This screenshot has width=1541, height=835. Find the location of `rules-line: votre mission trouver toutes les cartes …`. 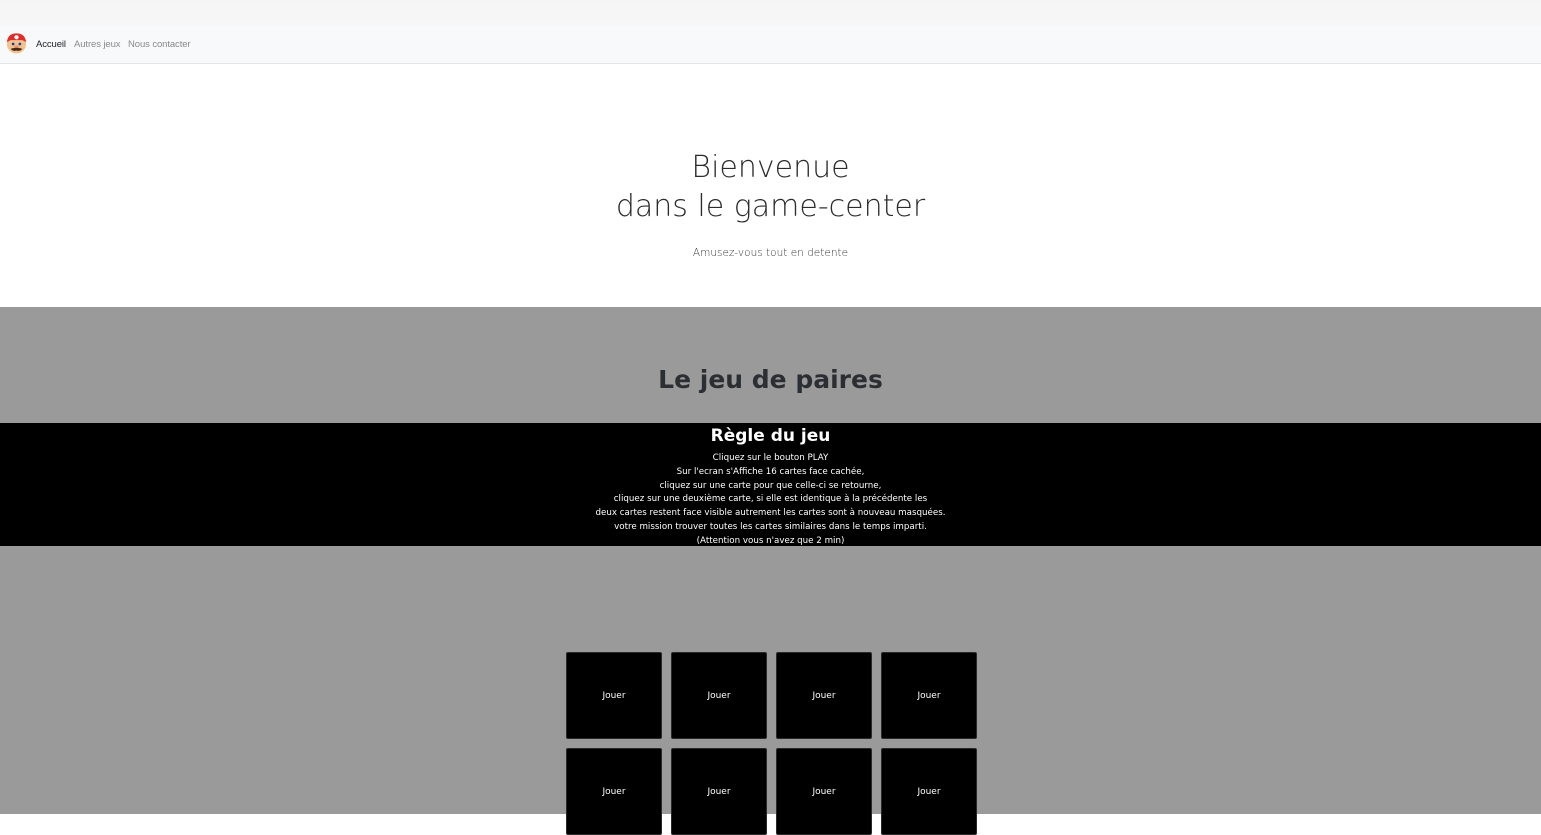

rules-line: votre mission trouver toutes les cartes … is located at coordinates (770, 526).